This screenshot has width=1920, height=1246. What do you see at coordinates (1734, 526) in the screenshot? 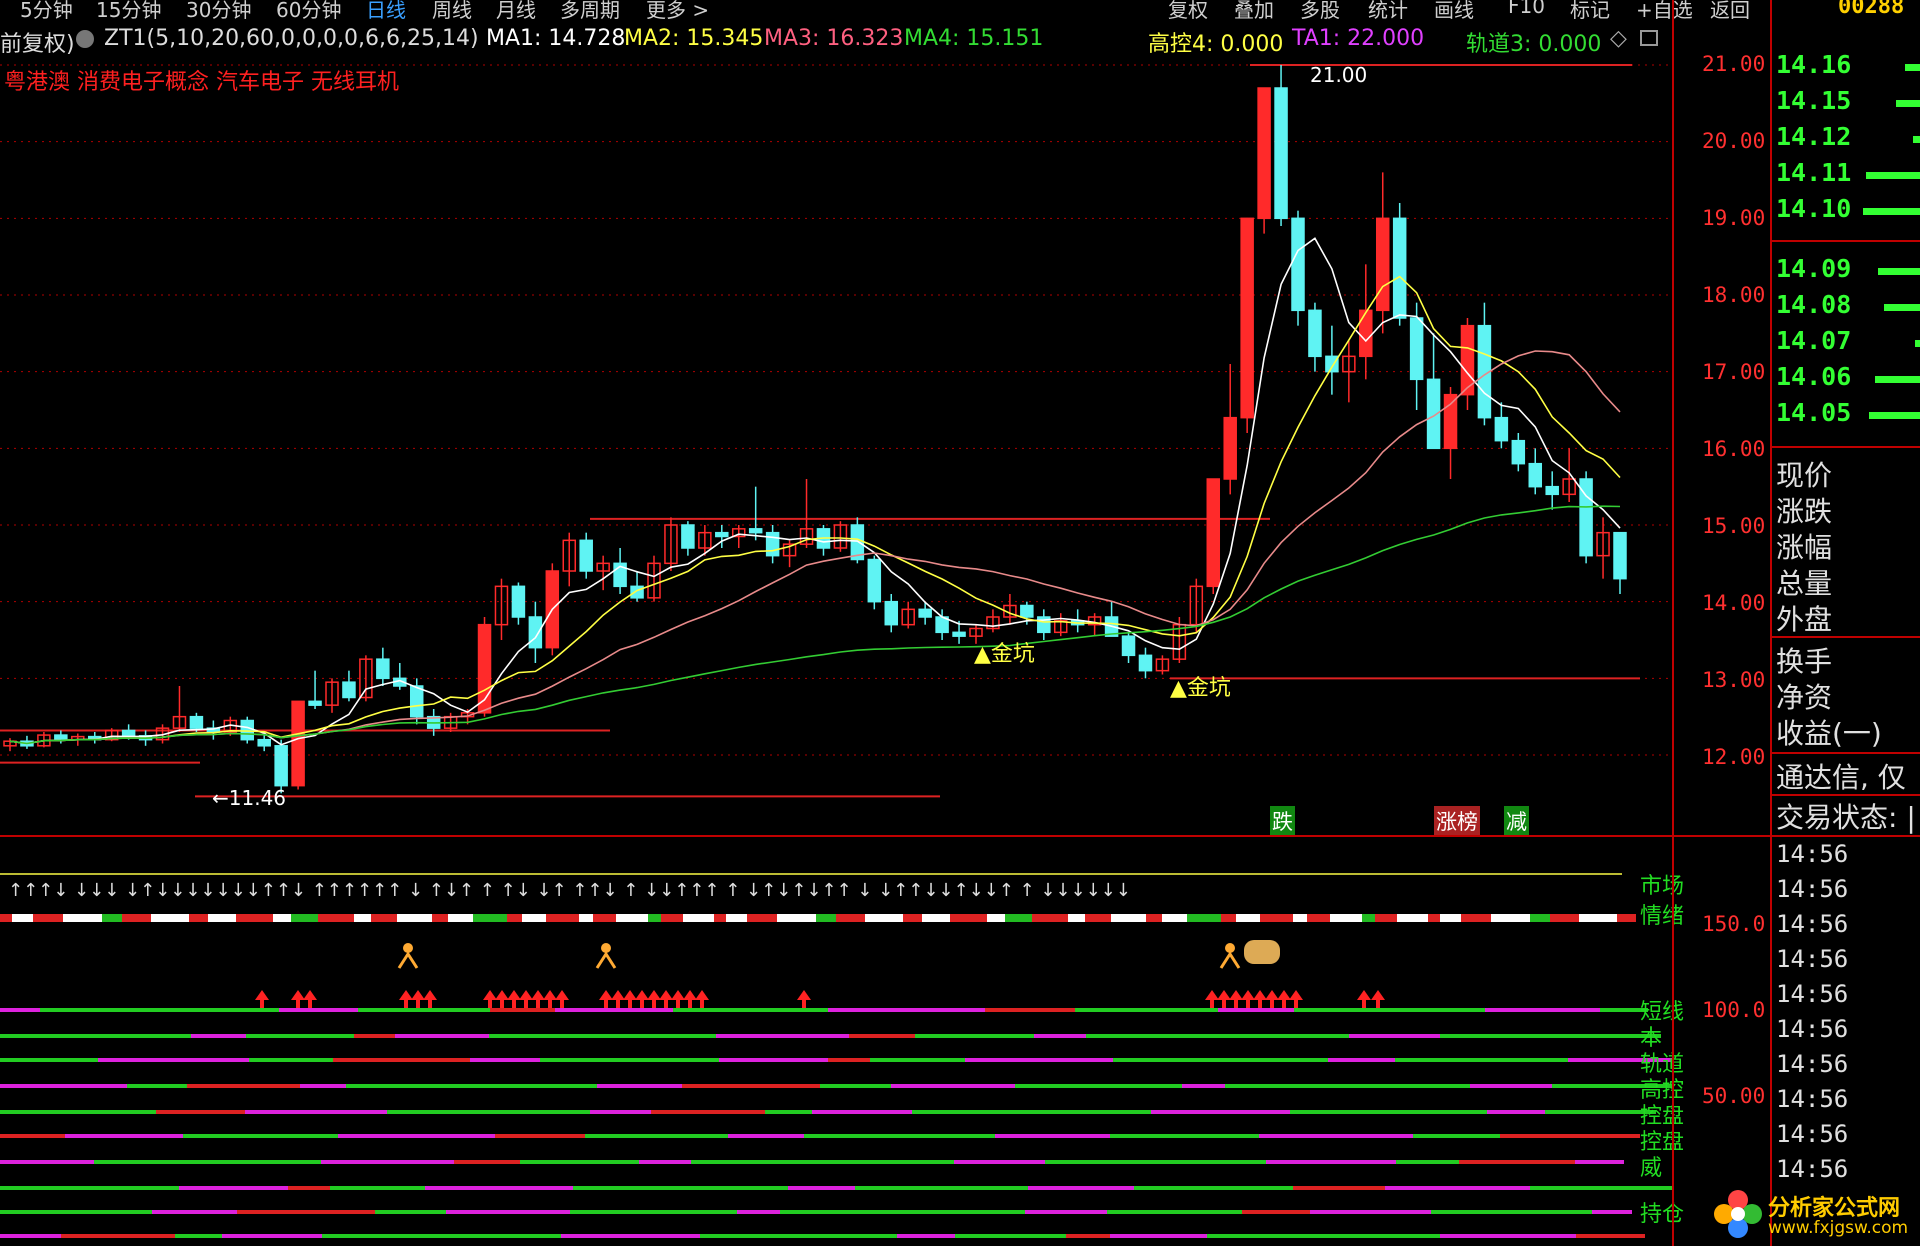
I see `price-tick: 15.00` at bounding box center [1734, 526].